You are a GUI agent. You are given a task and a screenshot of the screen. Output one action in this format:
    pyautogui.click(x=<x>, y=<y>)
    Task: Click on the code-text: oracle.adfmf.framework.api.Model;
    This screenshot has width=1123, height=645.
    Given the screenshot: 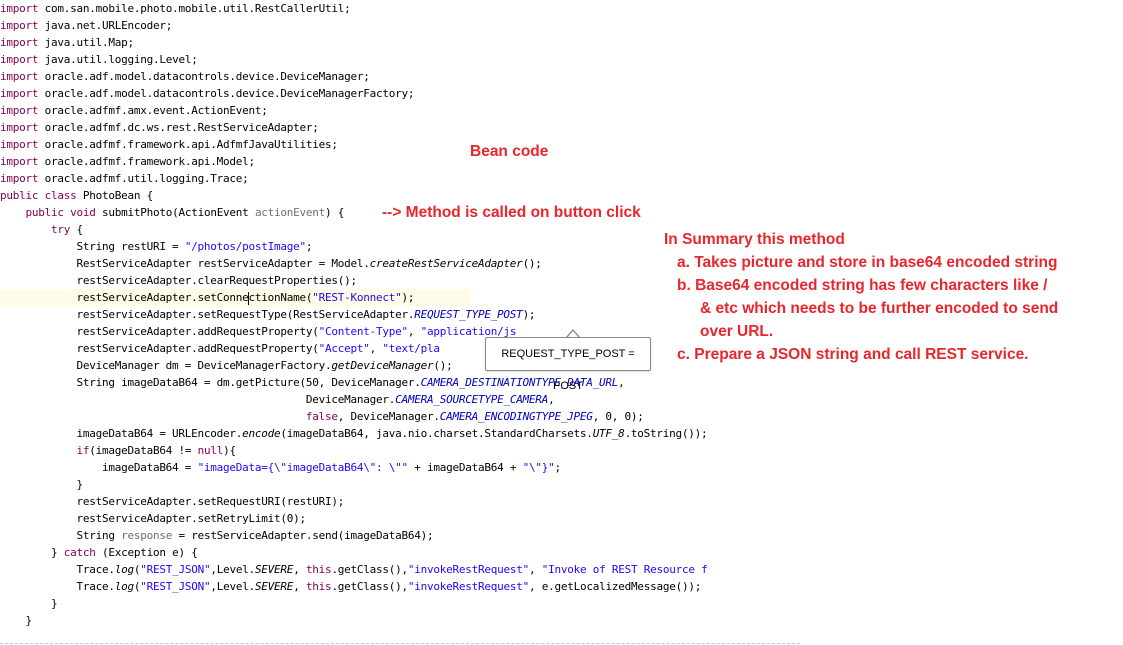 What is the action you would take?
    pyautogui.click(x=147, y=161)
    